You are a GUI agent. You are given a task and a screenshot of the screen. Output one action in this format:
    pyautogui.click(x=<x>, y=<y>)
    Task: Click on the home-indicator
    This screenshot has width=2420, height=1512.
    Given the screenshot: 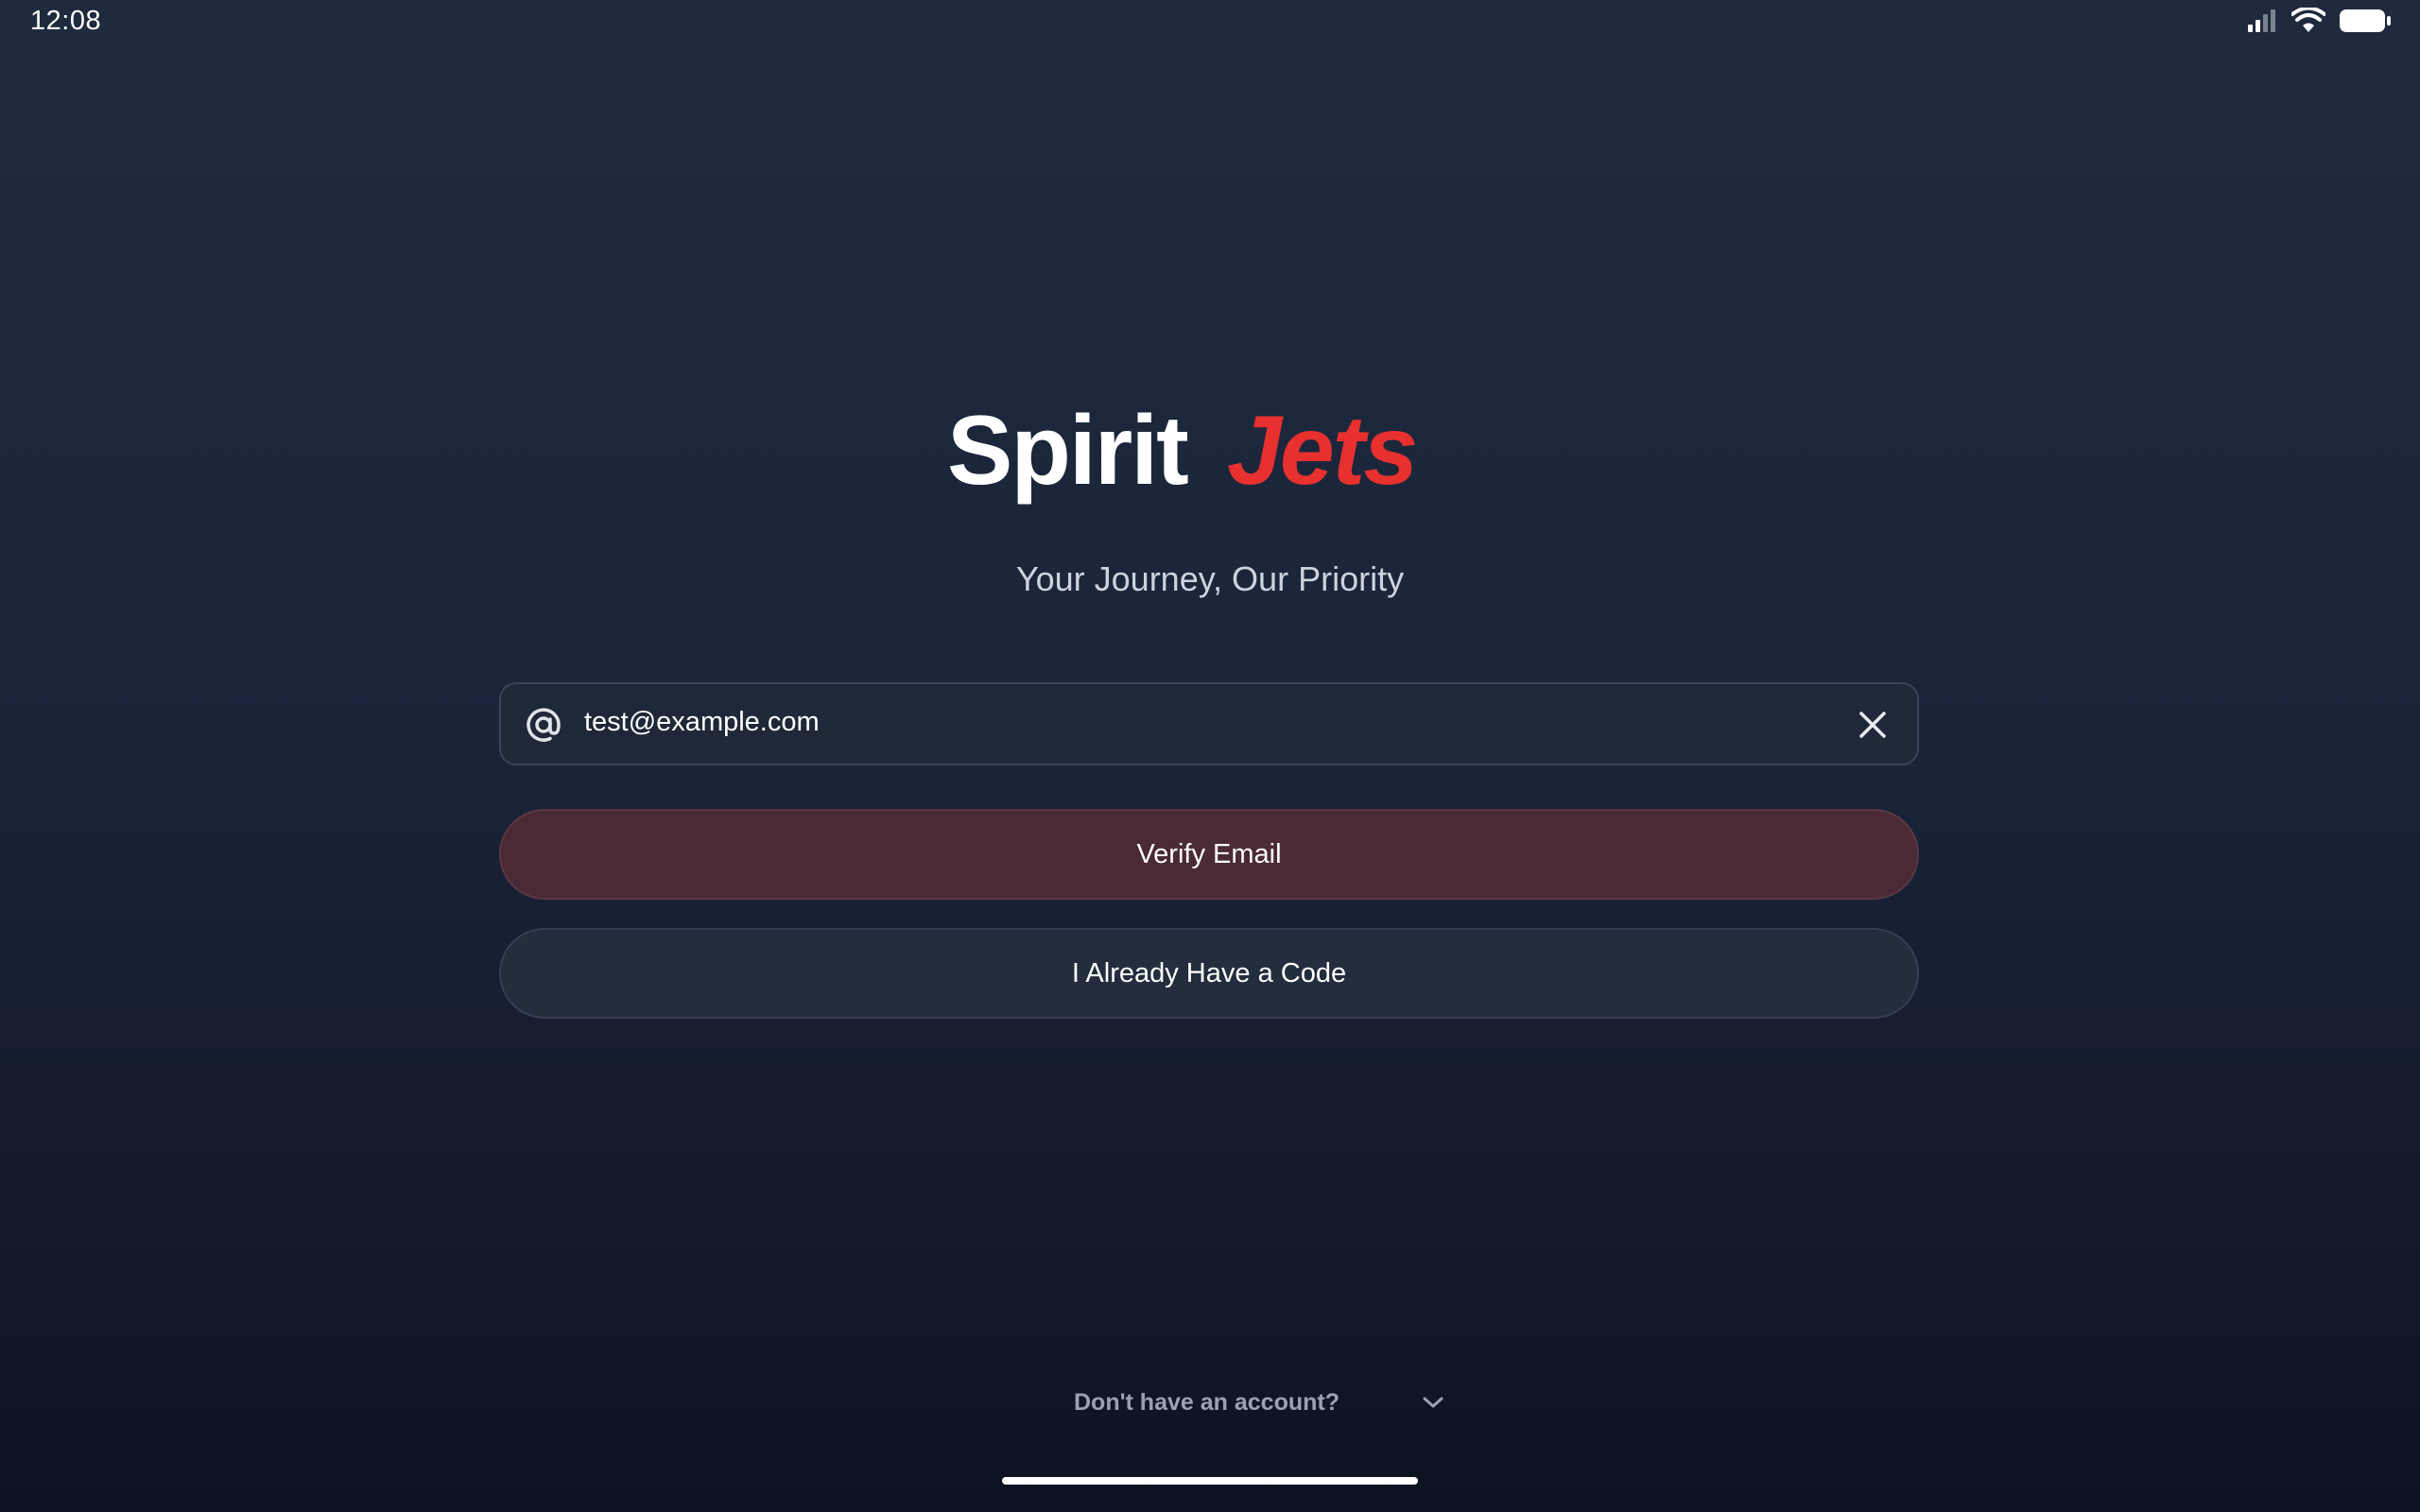 What is the action you would take?
    pyautogui.click(x=1210, y=1481)
    